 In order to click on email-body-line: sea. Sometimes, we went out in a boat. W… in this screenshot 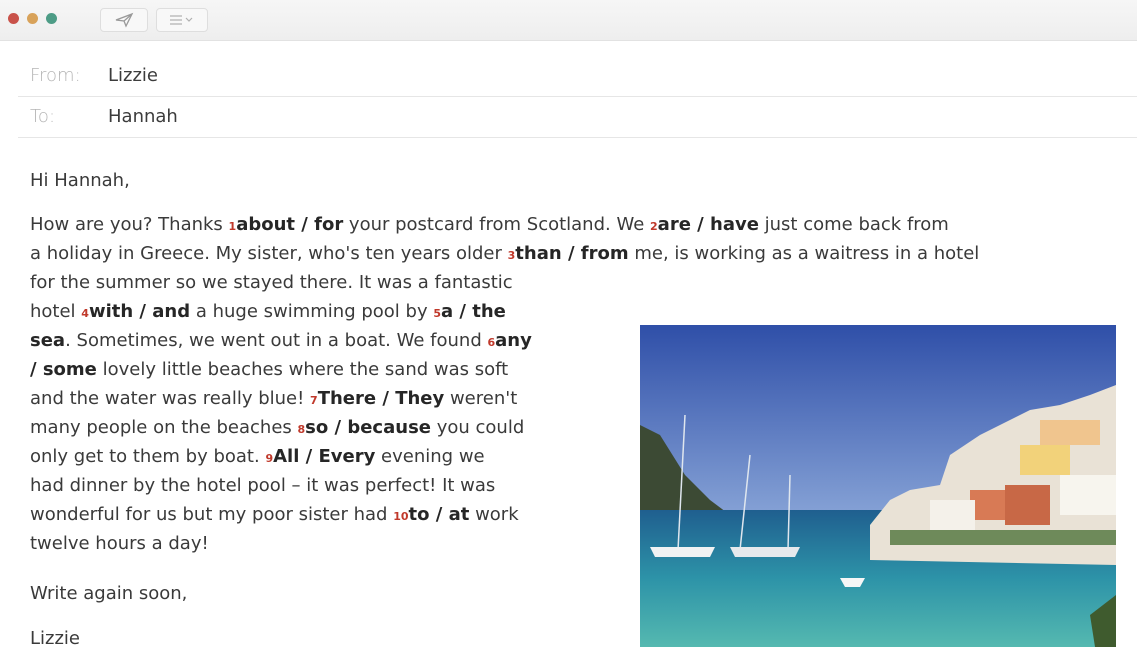, I will do `click(281, 340)`.